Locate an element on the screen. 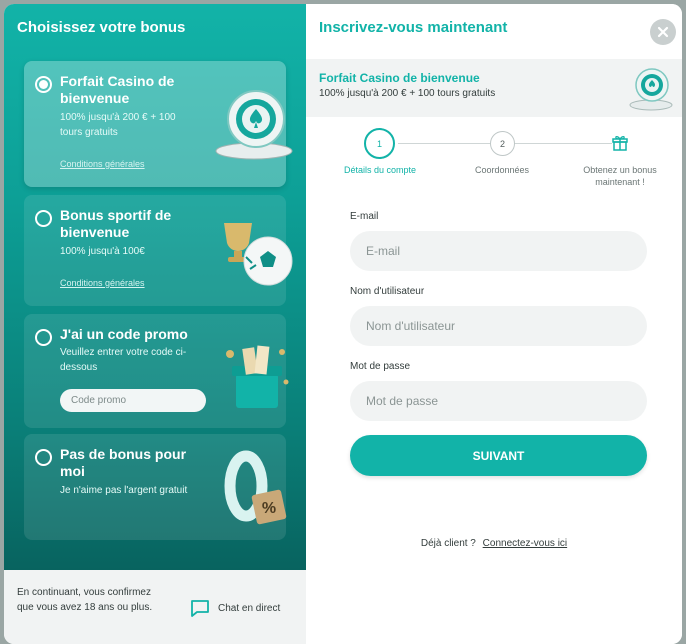 This screenshot has height=644, width=686. email-label: E-mail is located at coordinates (364, 216).